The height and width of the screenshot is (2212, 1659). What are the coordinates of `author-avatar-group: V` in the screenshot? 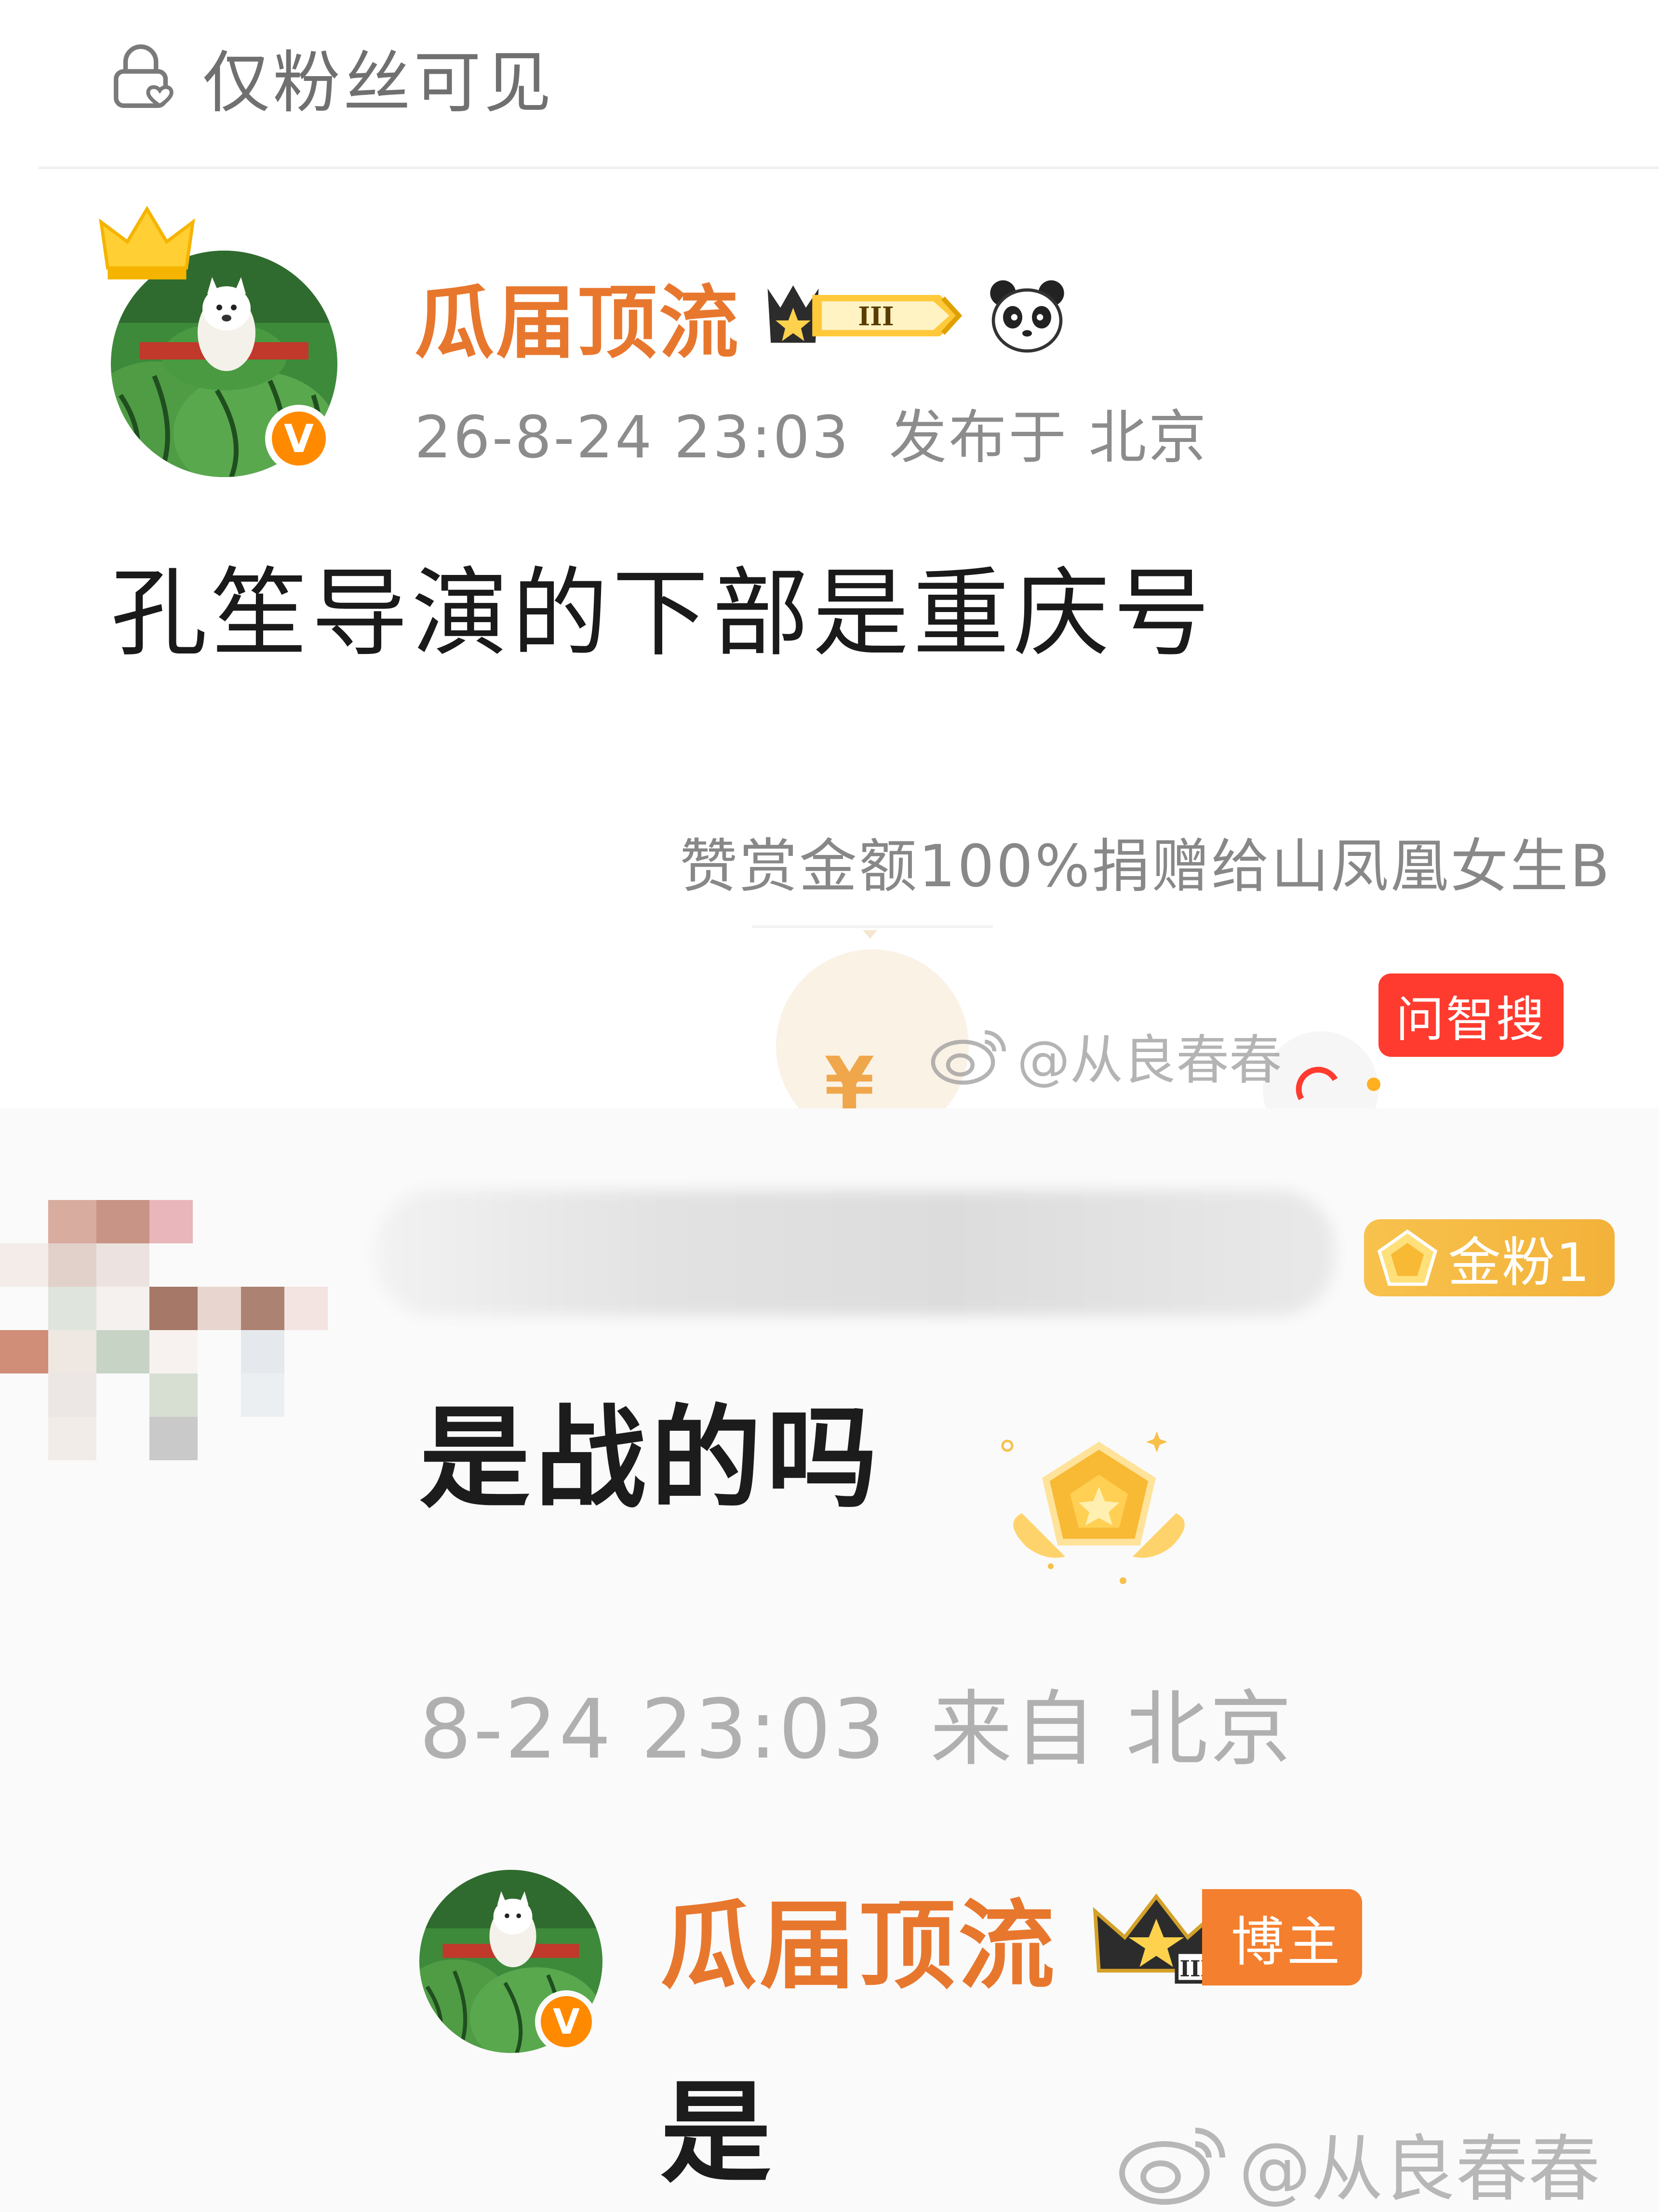 It's located at (221, 342).